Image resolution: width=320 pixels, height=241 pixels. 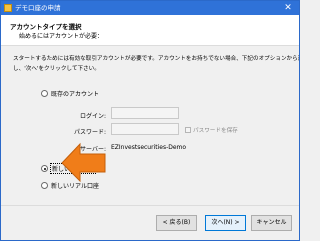 What do you see at coordinates (150, 8) in the screenshot?
I see `title-bar: デモ口座の申請 ✕` at bounding box center [150, 8].